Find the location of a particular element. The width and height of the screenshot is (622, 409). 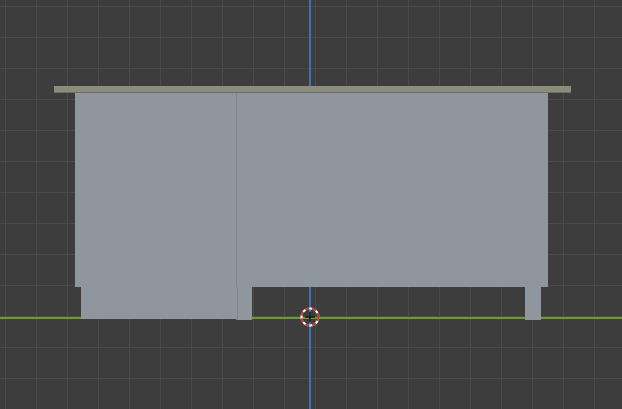

cabinet-divider-line is located at coordinates (236, 206).